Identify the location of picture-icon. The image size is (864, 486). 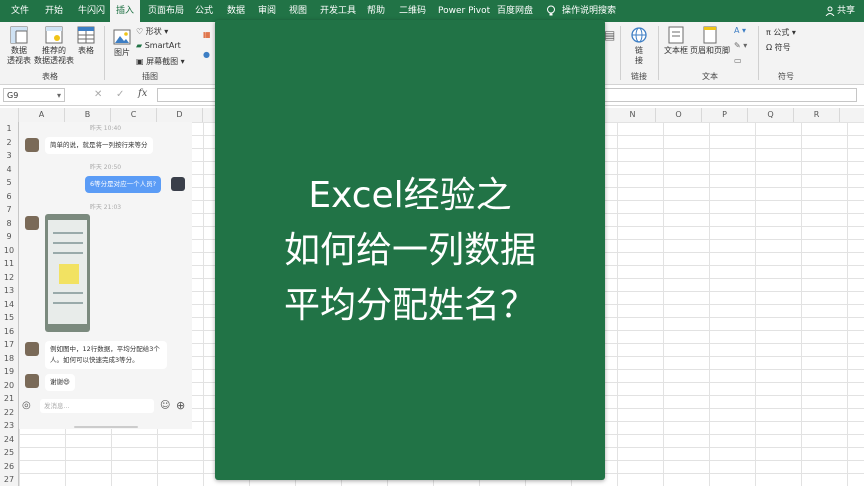
(122, 37).